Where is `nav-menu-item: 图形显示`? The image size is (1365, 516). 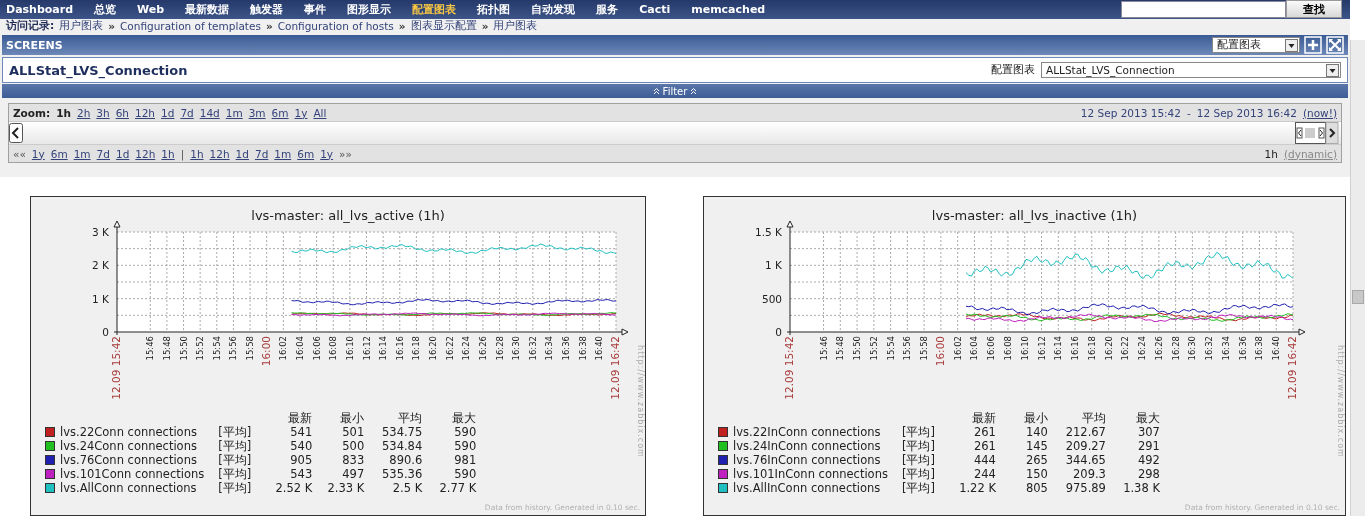 nav-menu-item: 图形显示 is located at coordinates (369, 9).